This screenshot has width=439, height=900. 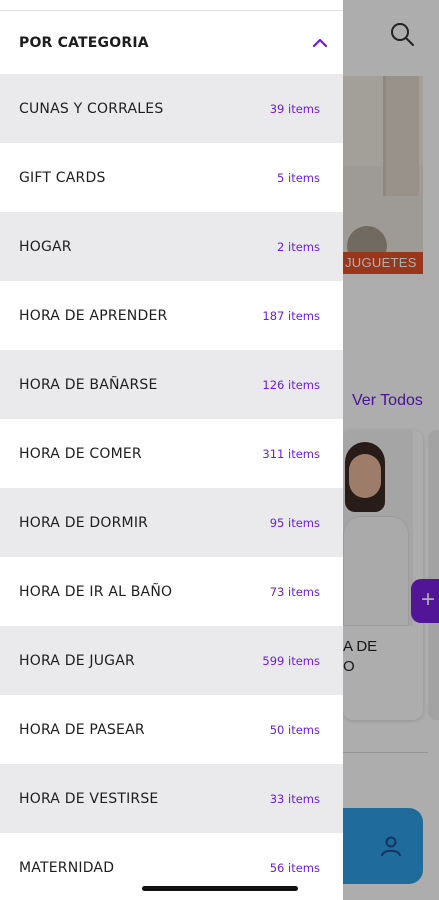 I want to click on category-label: MATERNIDAD, so click(x=67, y=867).